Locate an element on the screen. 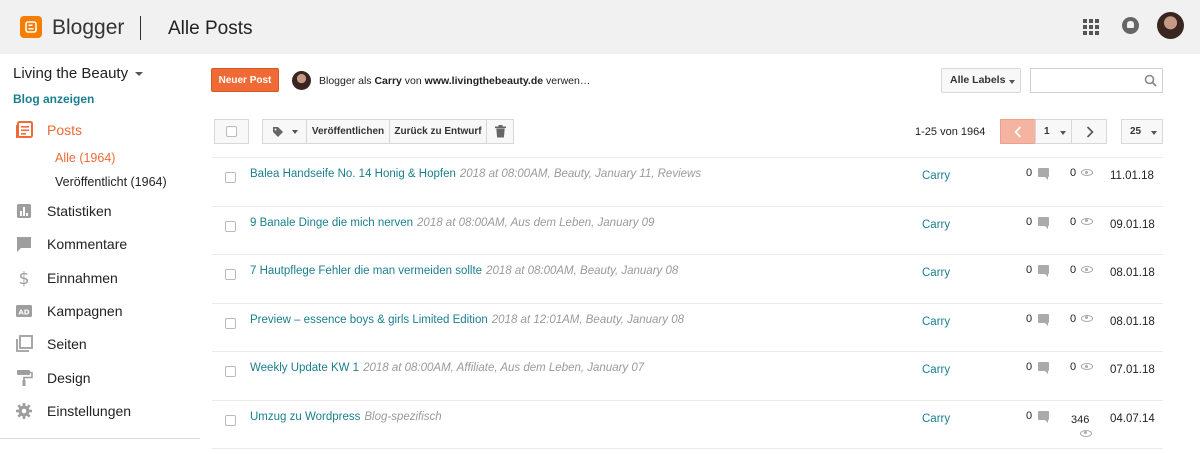 The width and height of the screenshot is (1200, 454). items-per-page-selector: 25 is located at coordinates (1142, 131).